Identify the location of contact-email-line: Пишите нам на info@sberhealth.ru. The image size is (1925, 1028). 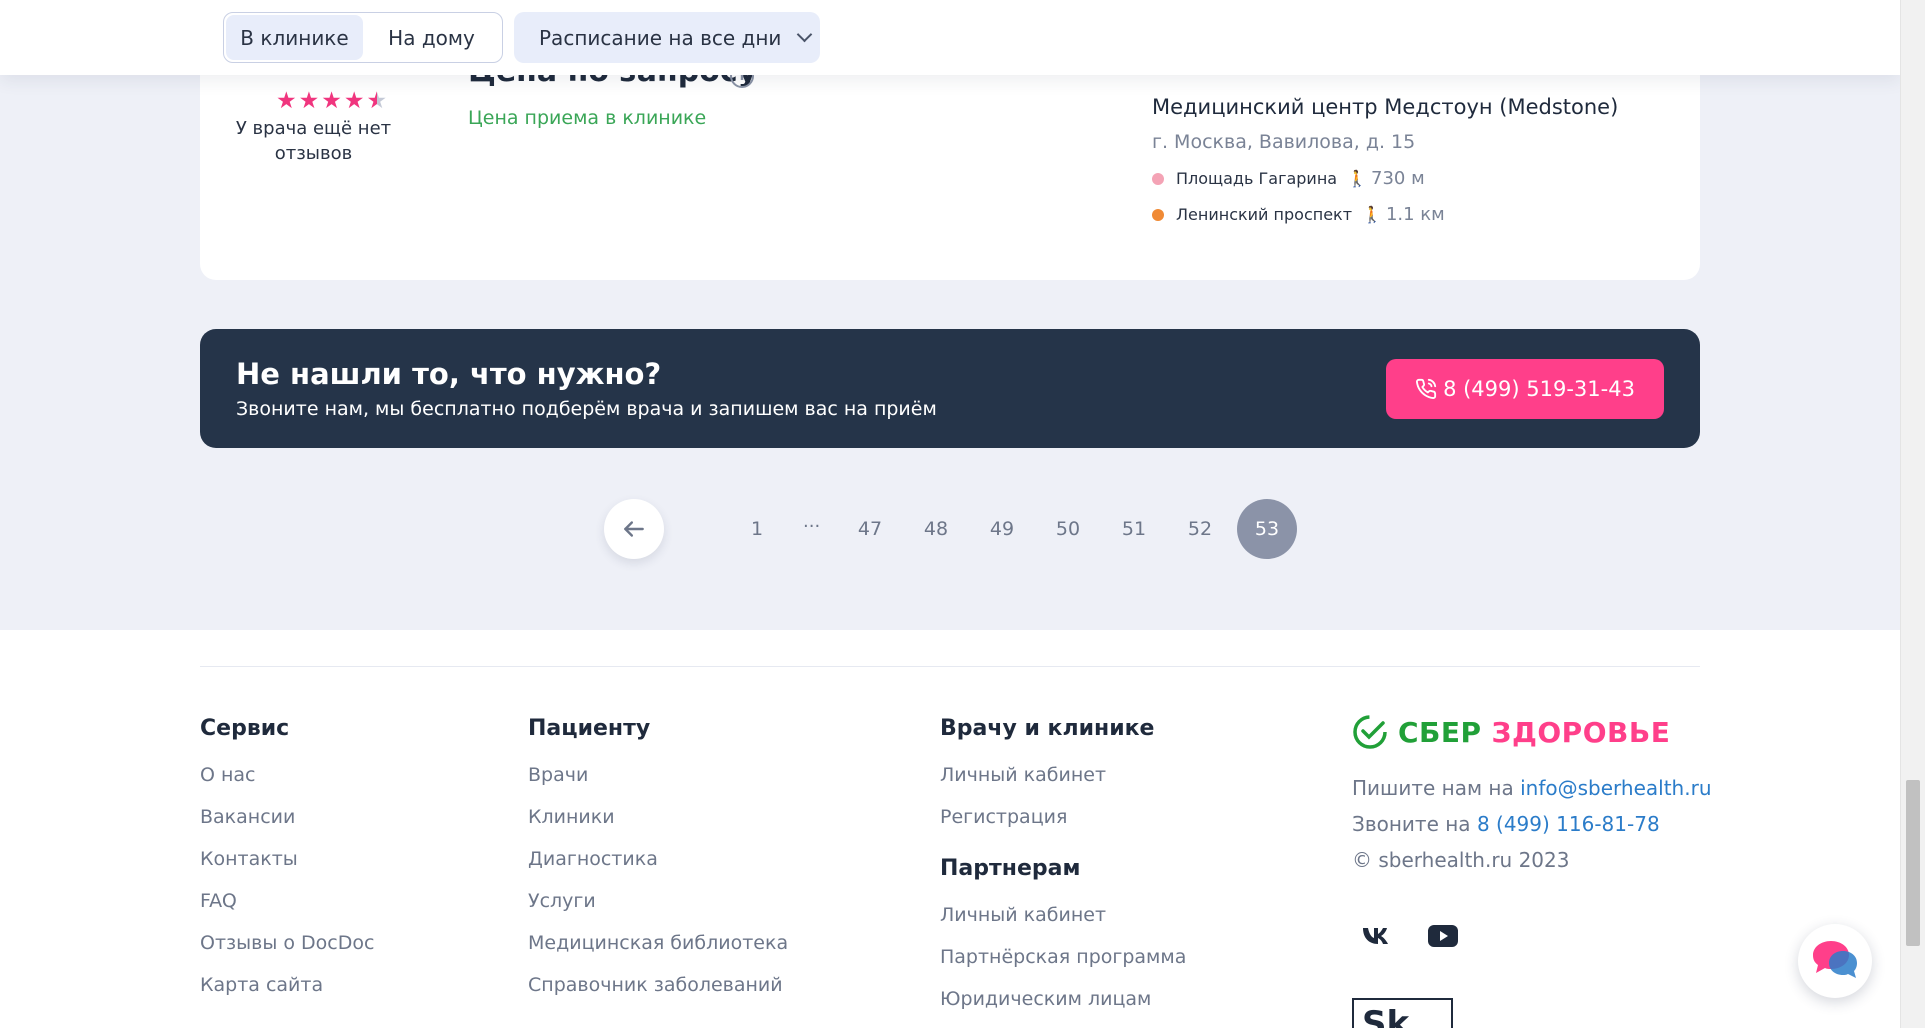
(1532, 788).